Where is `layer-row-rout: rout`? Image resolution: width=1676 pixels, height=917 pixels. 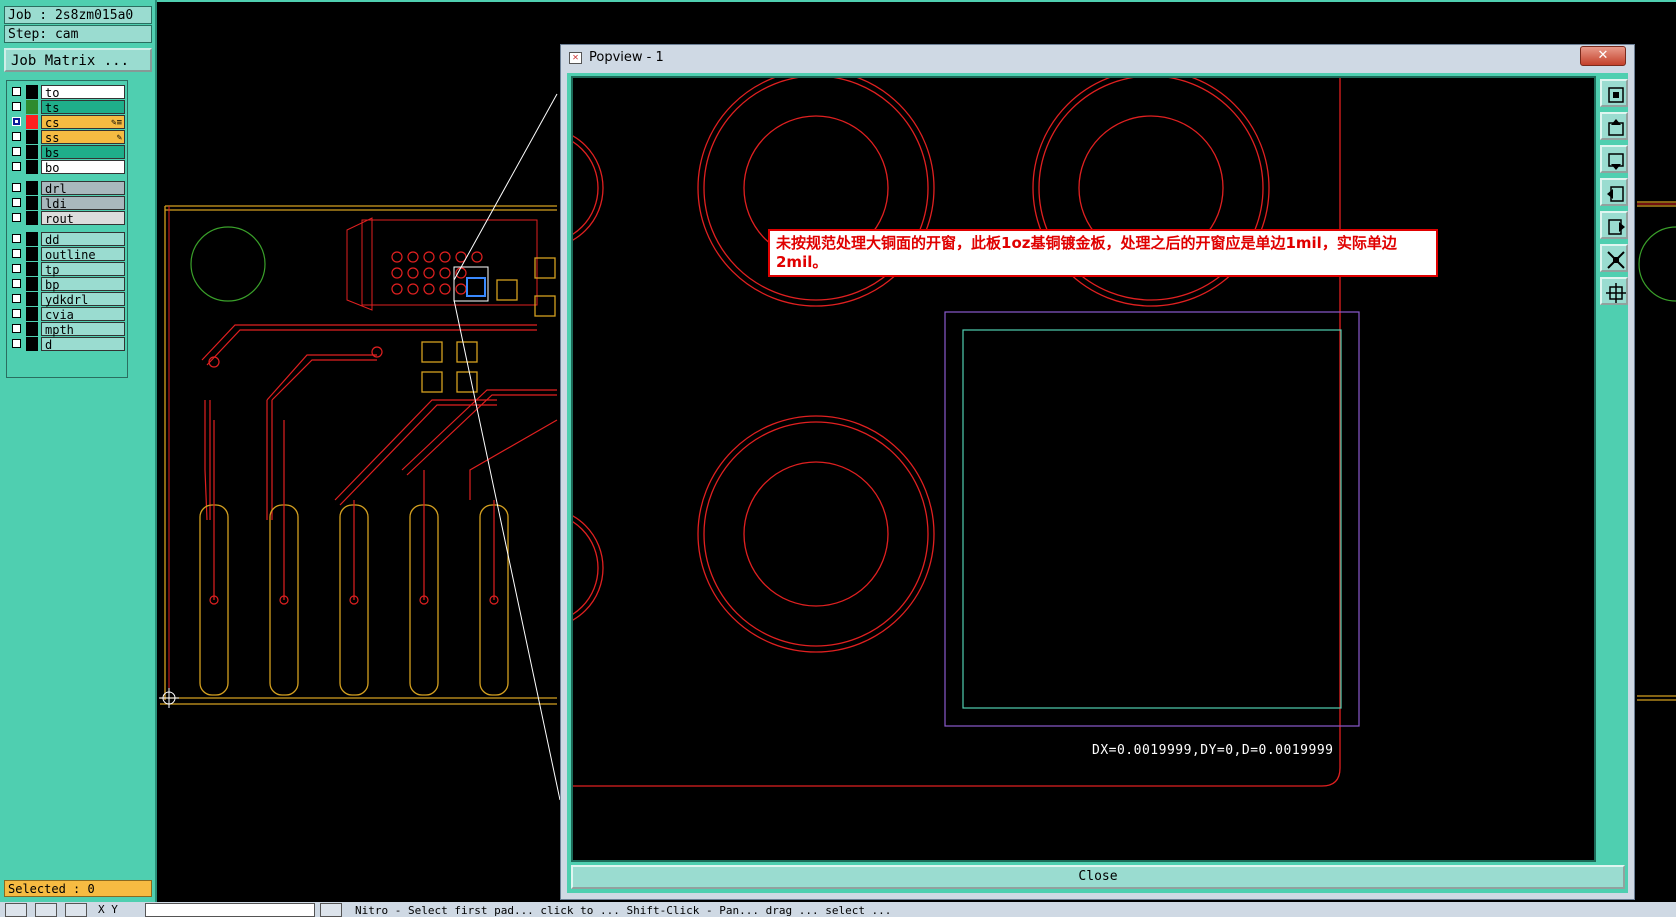
layer-row-rout: rout is located at coordinates (67, 218).